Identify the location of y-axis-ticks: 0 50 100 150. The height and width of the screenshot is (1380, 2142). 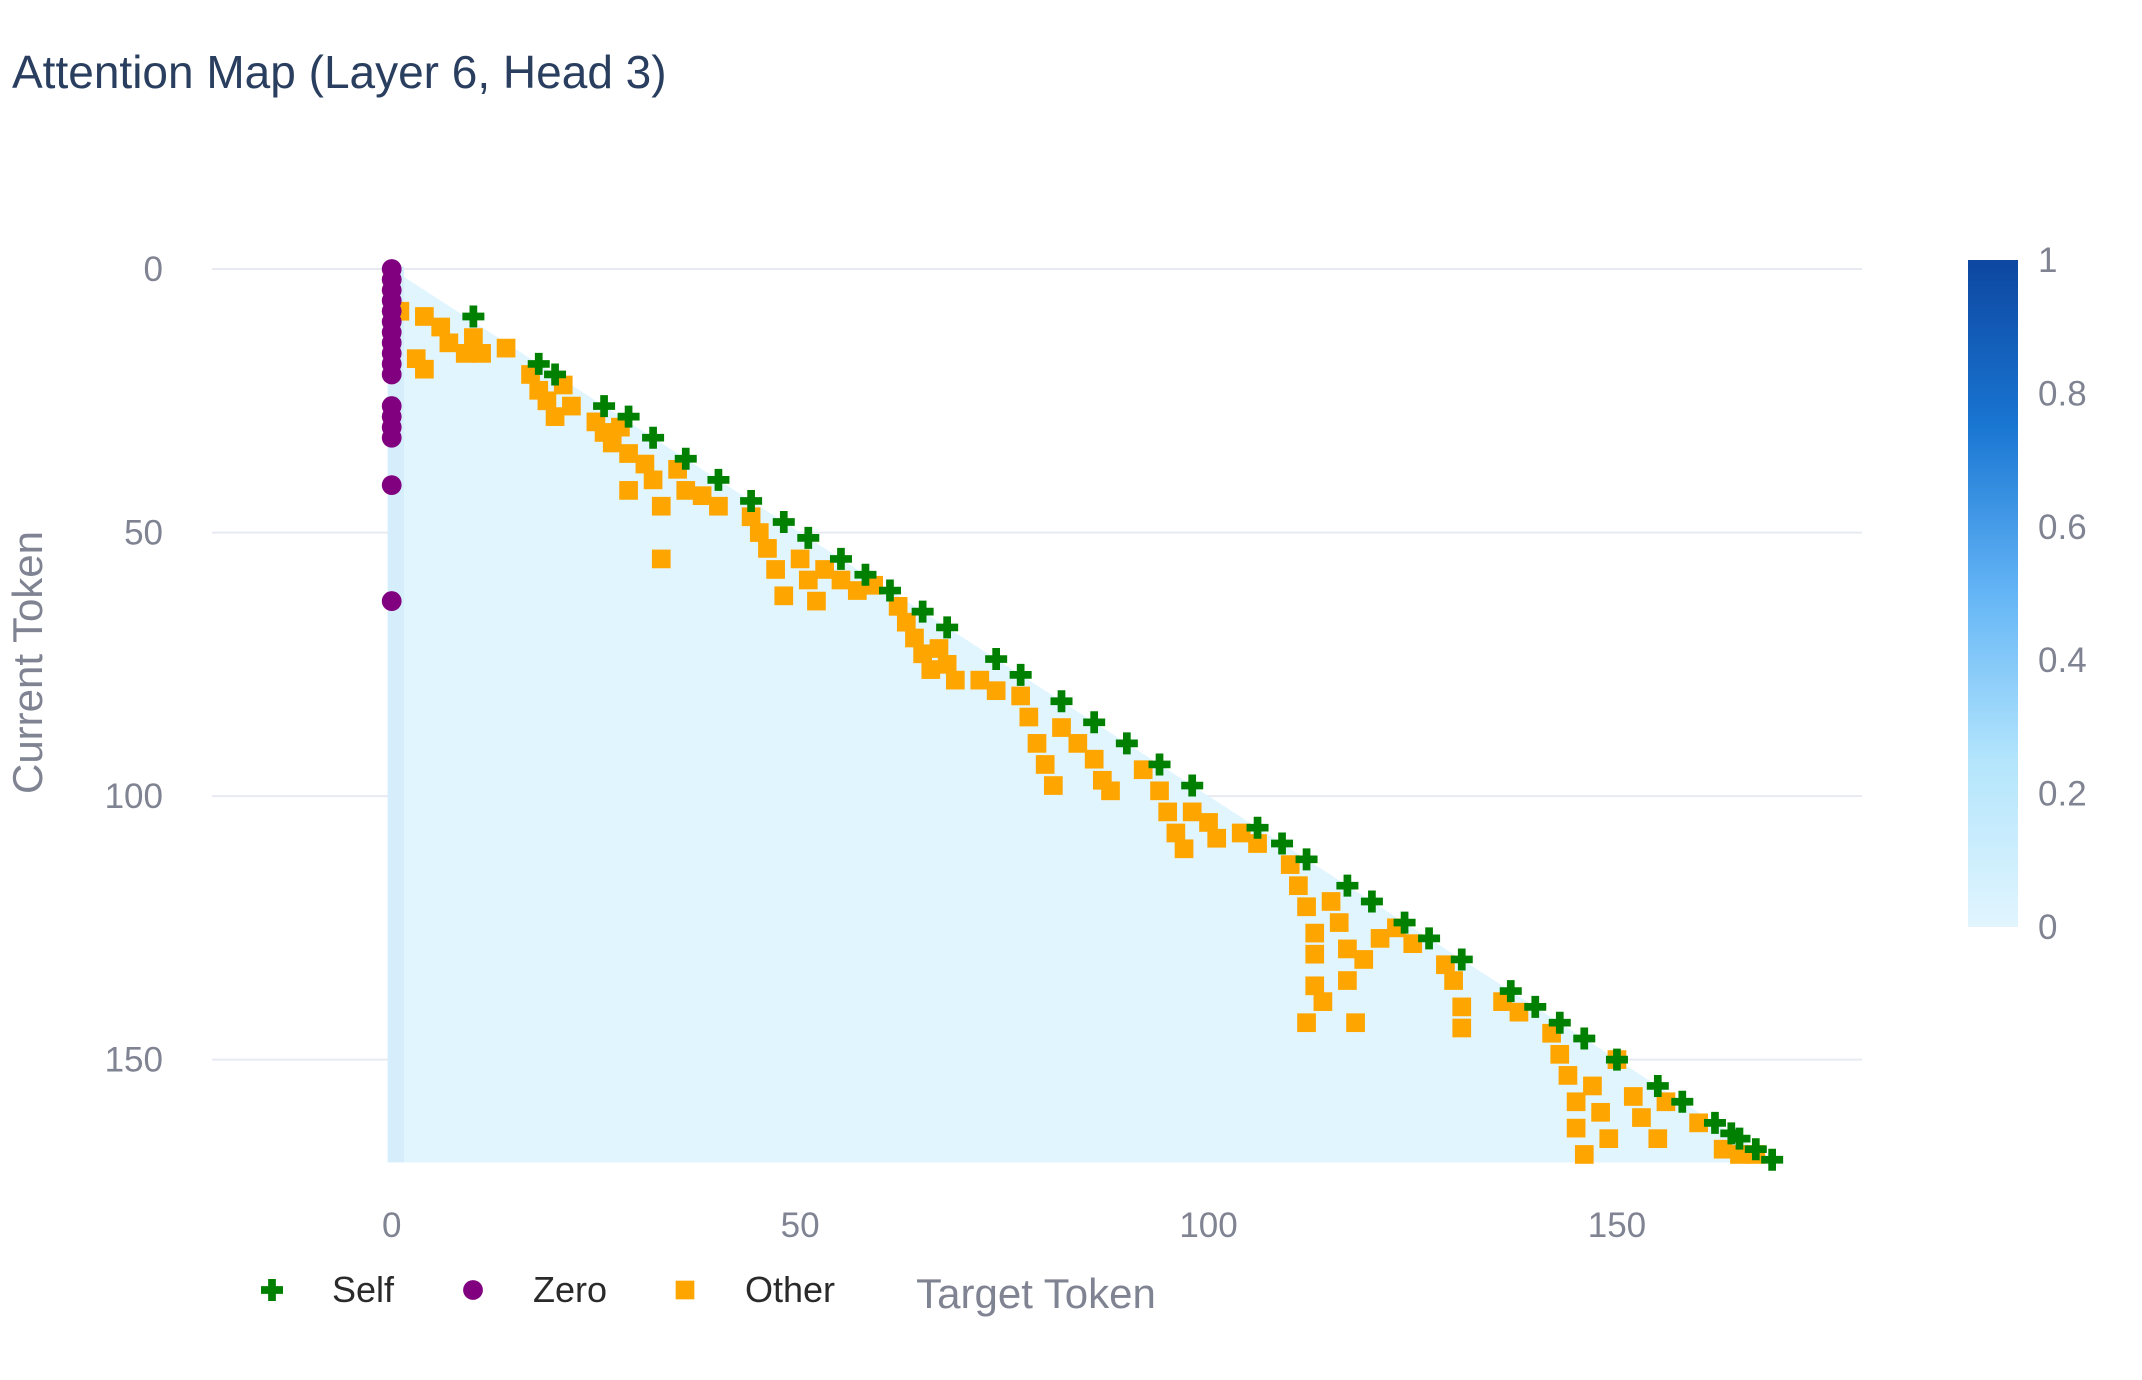
(134, 665).